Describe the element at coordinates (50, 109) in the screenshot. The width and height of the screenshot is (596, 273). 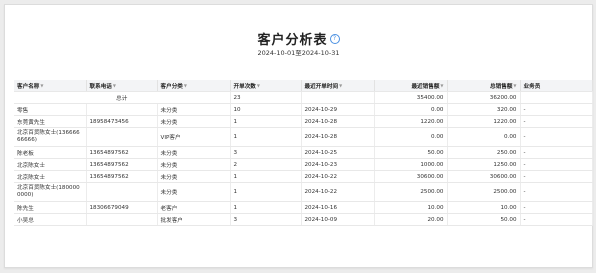
I see `cell-customer-name: 零售` at that location.